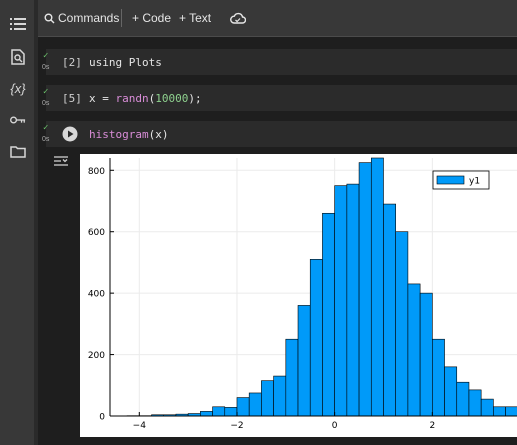 The image size is (517, 445). Describe the element at coordinates (121, 18) in the screenshot. I see `toolbar-separator` at that location.